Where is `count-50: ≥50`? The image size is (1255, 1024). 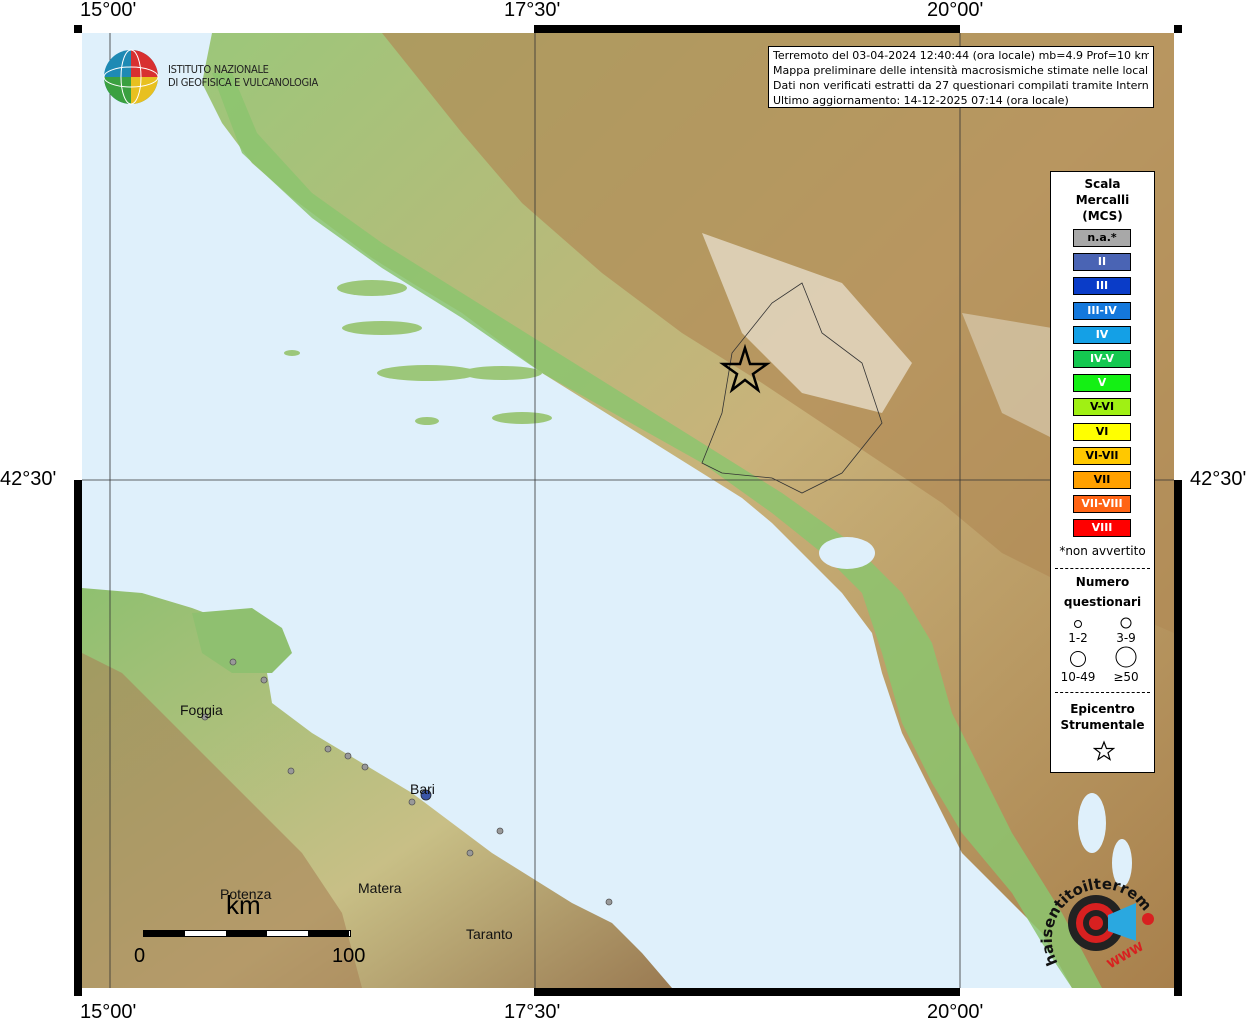 count-50: ≥50 is located at coordinates (1126, 677).